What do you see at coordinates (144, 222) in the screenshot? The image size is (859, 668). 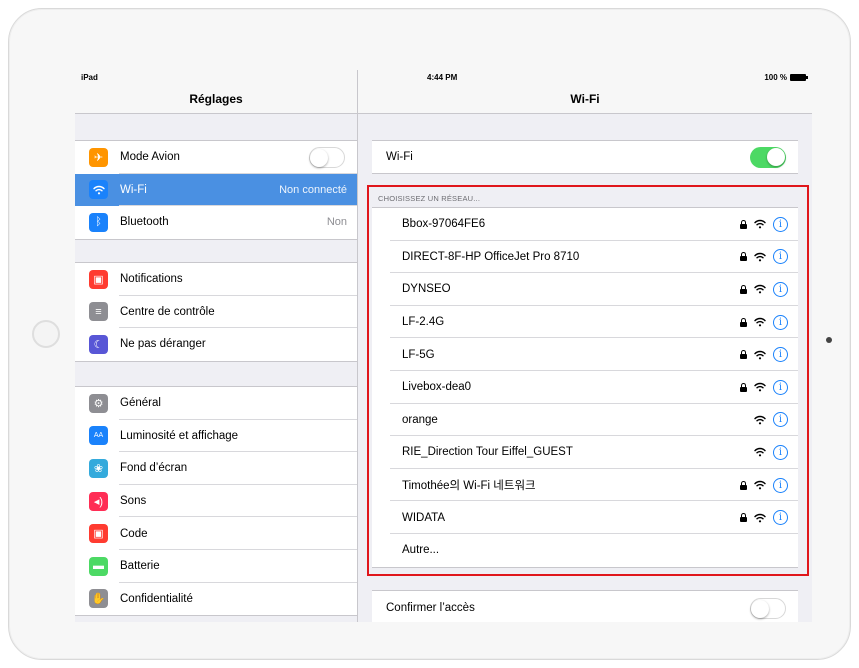 I see `sidebar-item-label: Bluetooth` at bounding box center [144, 222].